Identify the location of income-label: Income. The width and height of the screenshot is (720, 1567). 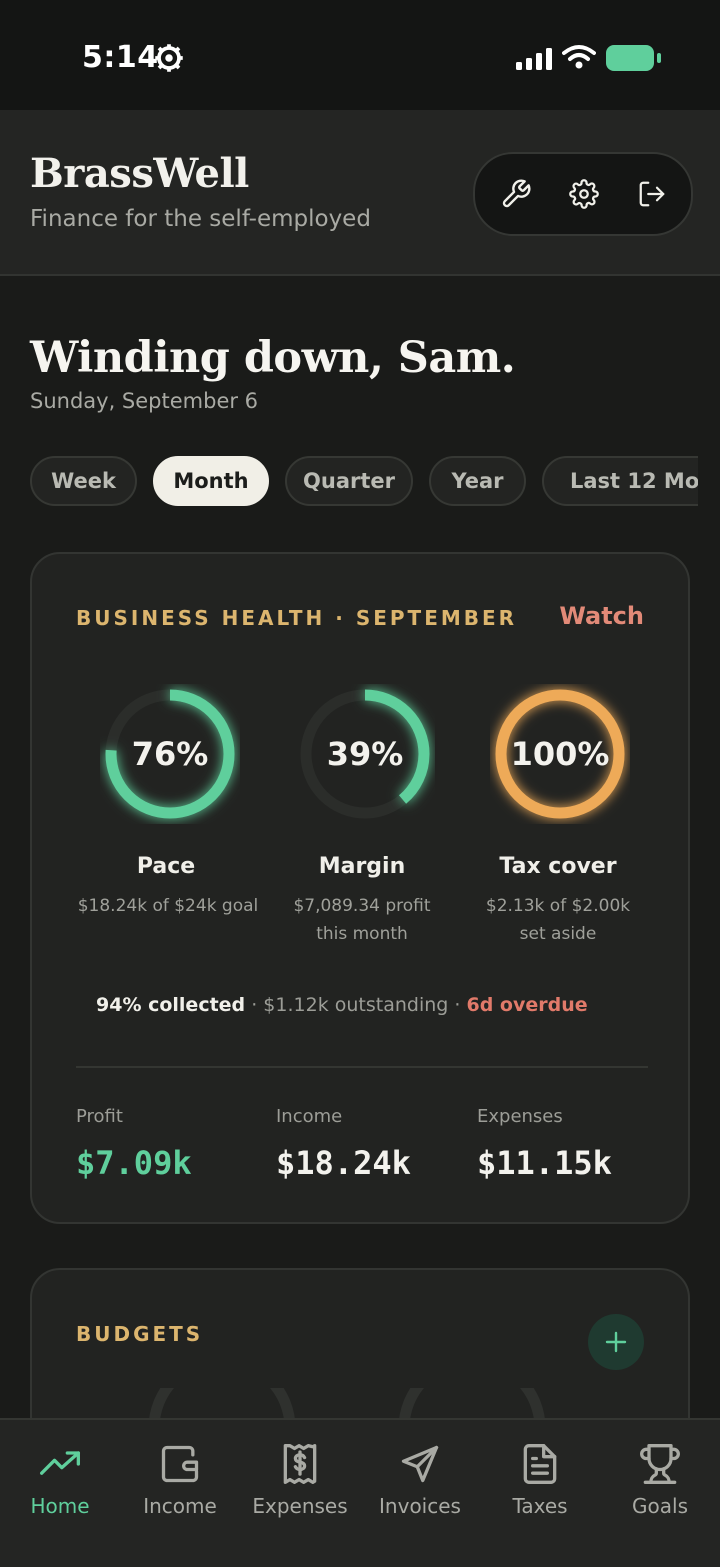
(309, 1116).